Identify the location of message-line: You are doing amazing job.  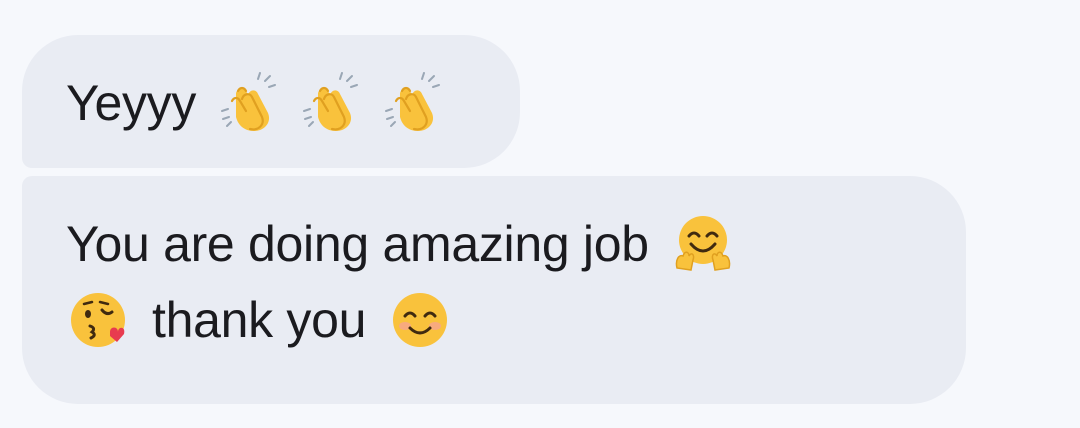
(516, 244).